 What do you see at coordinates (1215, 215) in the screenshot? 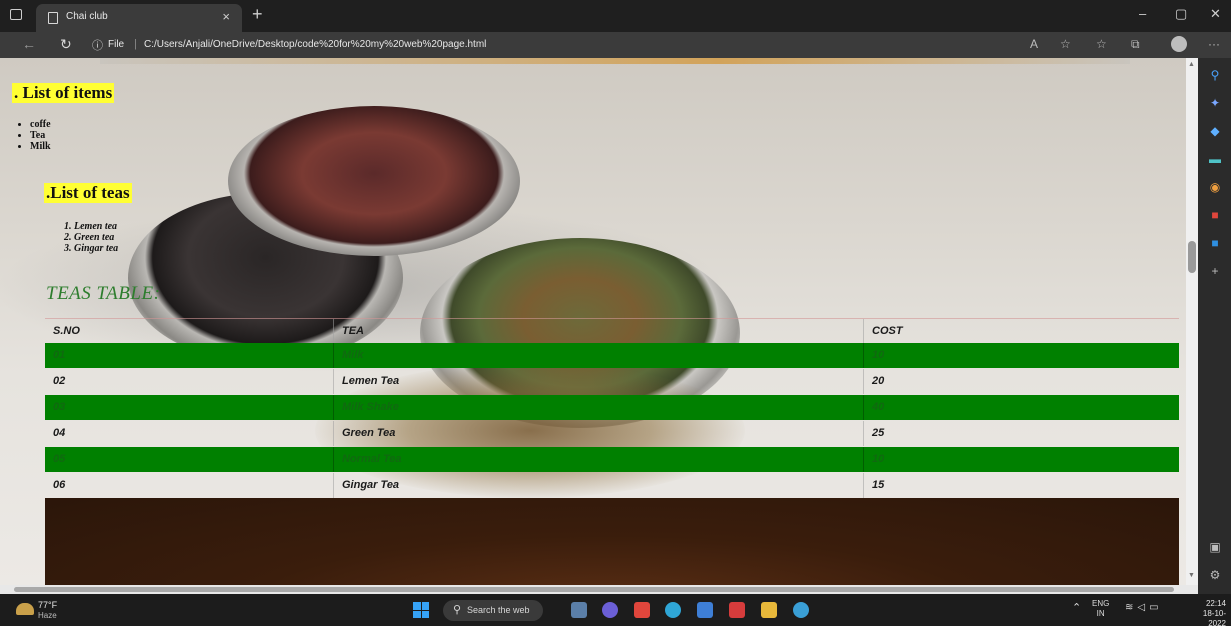
I see `office-icon: ■` at bounding box center [1215, 215].